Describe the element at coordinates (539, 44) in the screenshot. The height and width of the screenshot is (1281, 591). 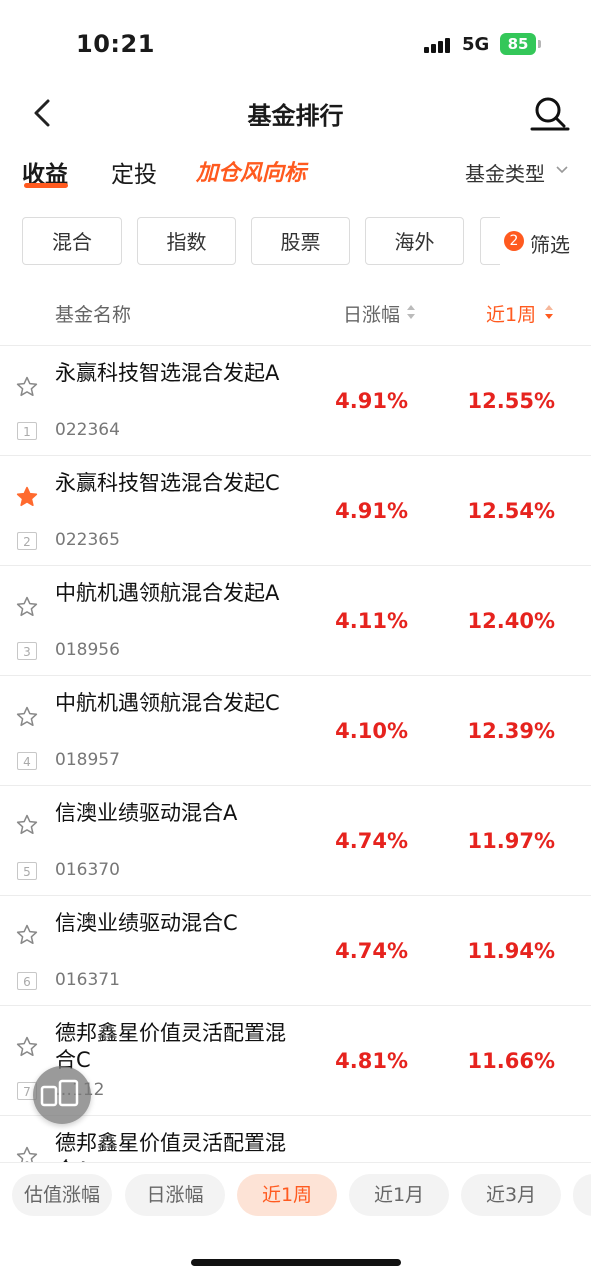
I see `battery-cap` at that location.